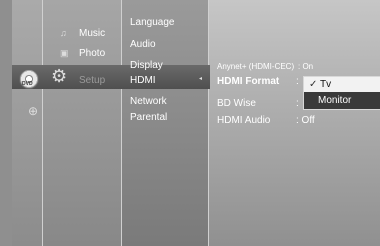 This screenshot has height=246, width=380. I want to click on menu-network: Network, so click(148, 102).